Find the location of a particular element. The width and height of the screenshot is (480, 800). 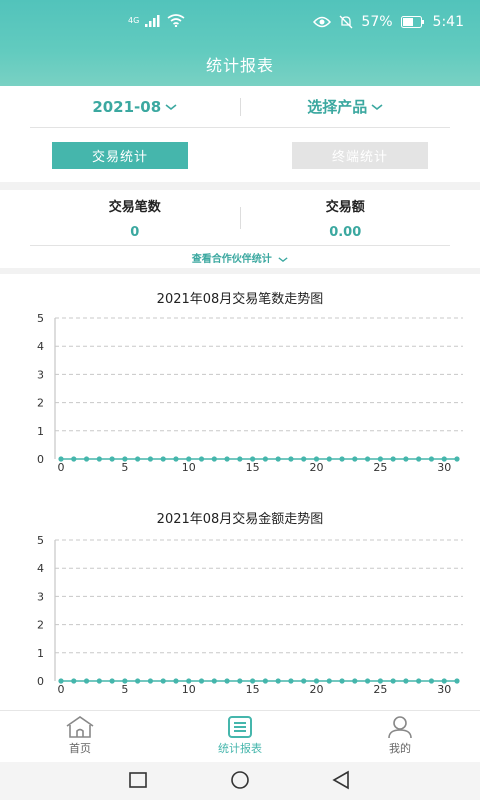

status-bar: 4G 57% 5:41 is located at coordinates (240, 26).